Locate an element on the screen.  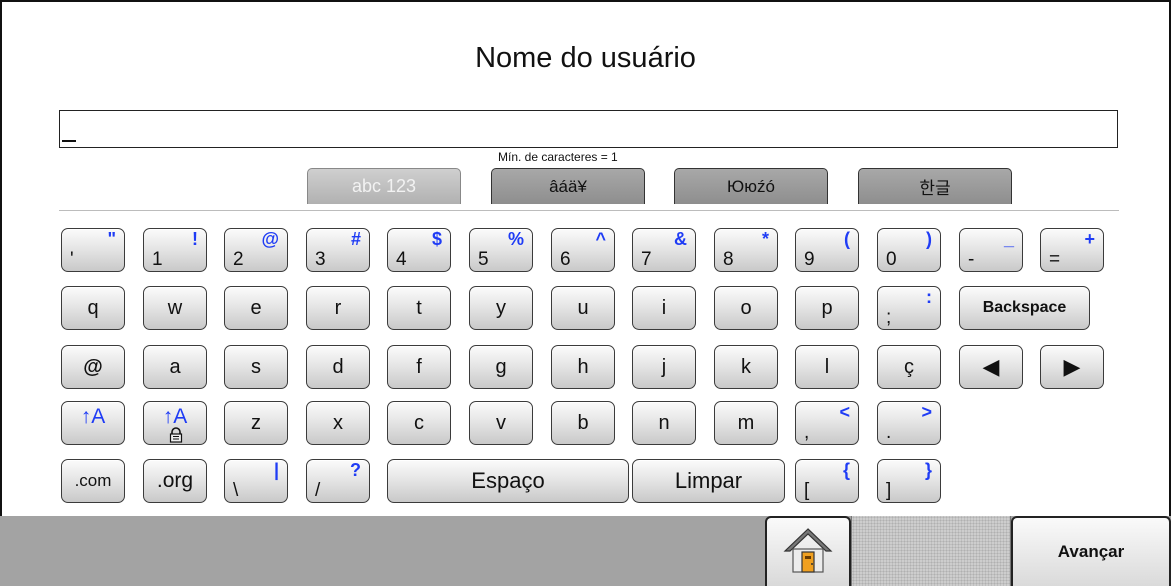
key-row2-5: y is located at coordinates (501, 308).